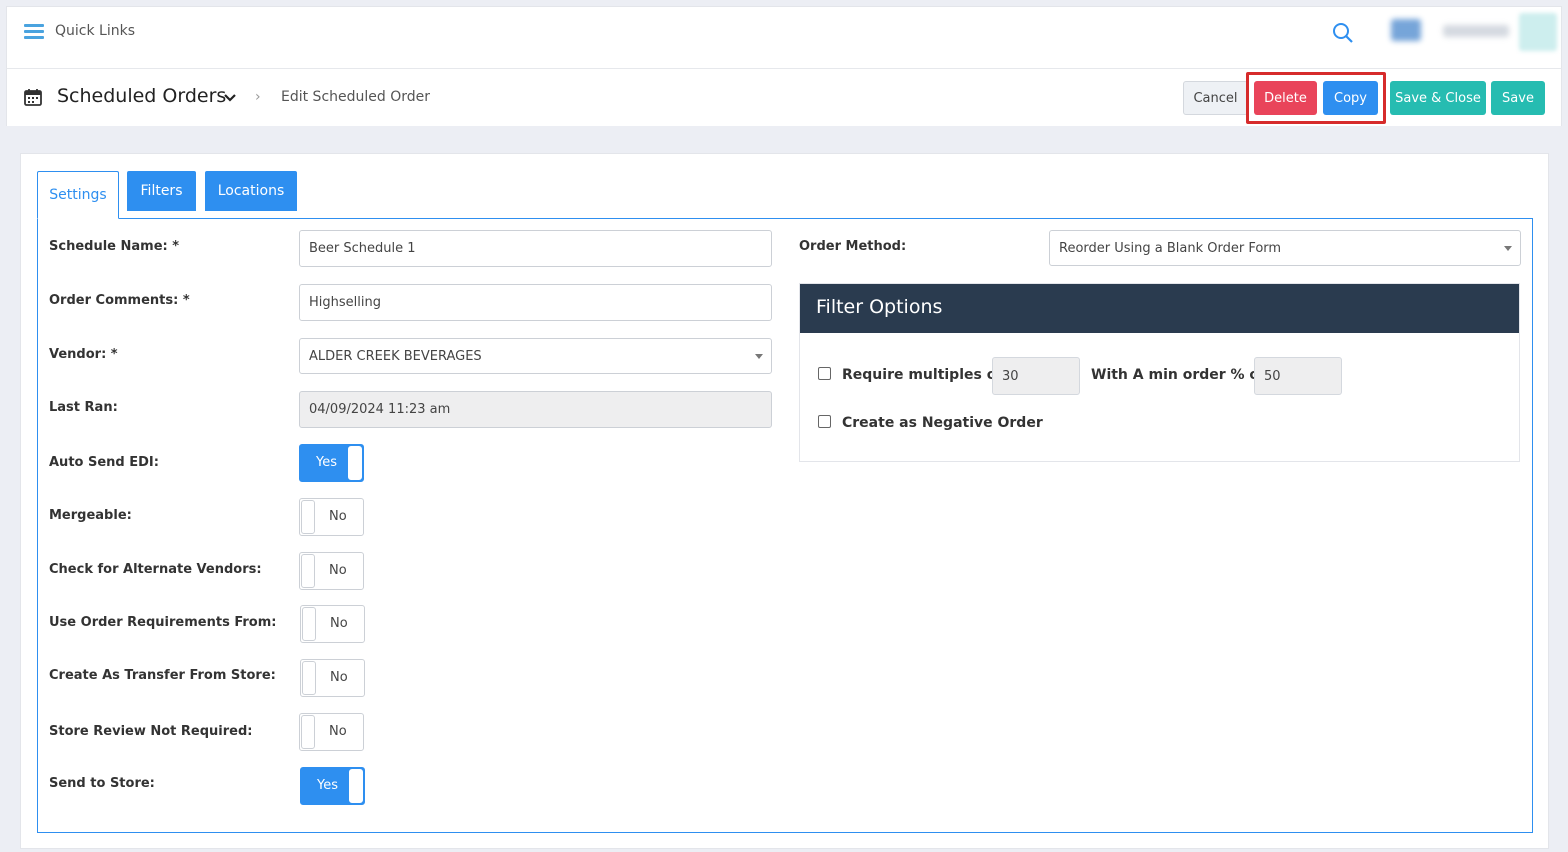  I want to click on last-ran-value: 04/09/2024 11:23 am, so click(380, 409).